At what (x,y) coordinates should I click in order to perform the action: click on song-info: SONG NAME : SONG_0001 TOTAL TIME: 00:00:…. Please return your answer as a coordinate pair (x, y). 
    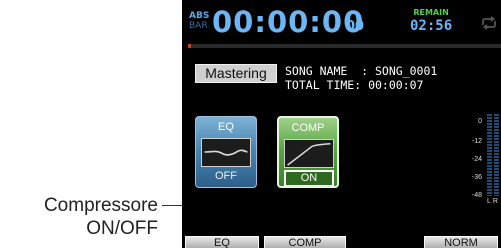
    Looking at the image, I should click on (361, 78).